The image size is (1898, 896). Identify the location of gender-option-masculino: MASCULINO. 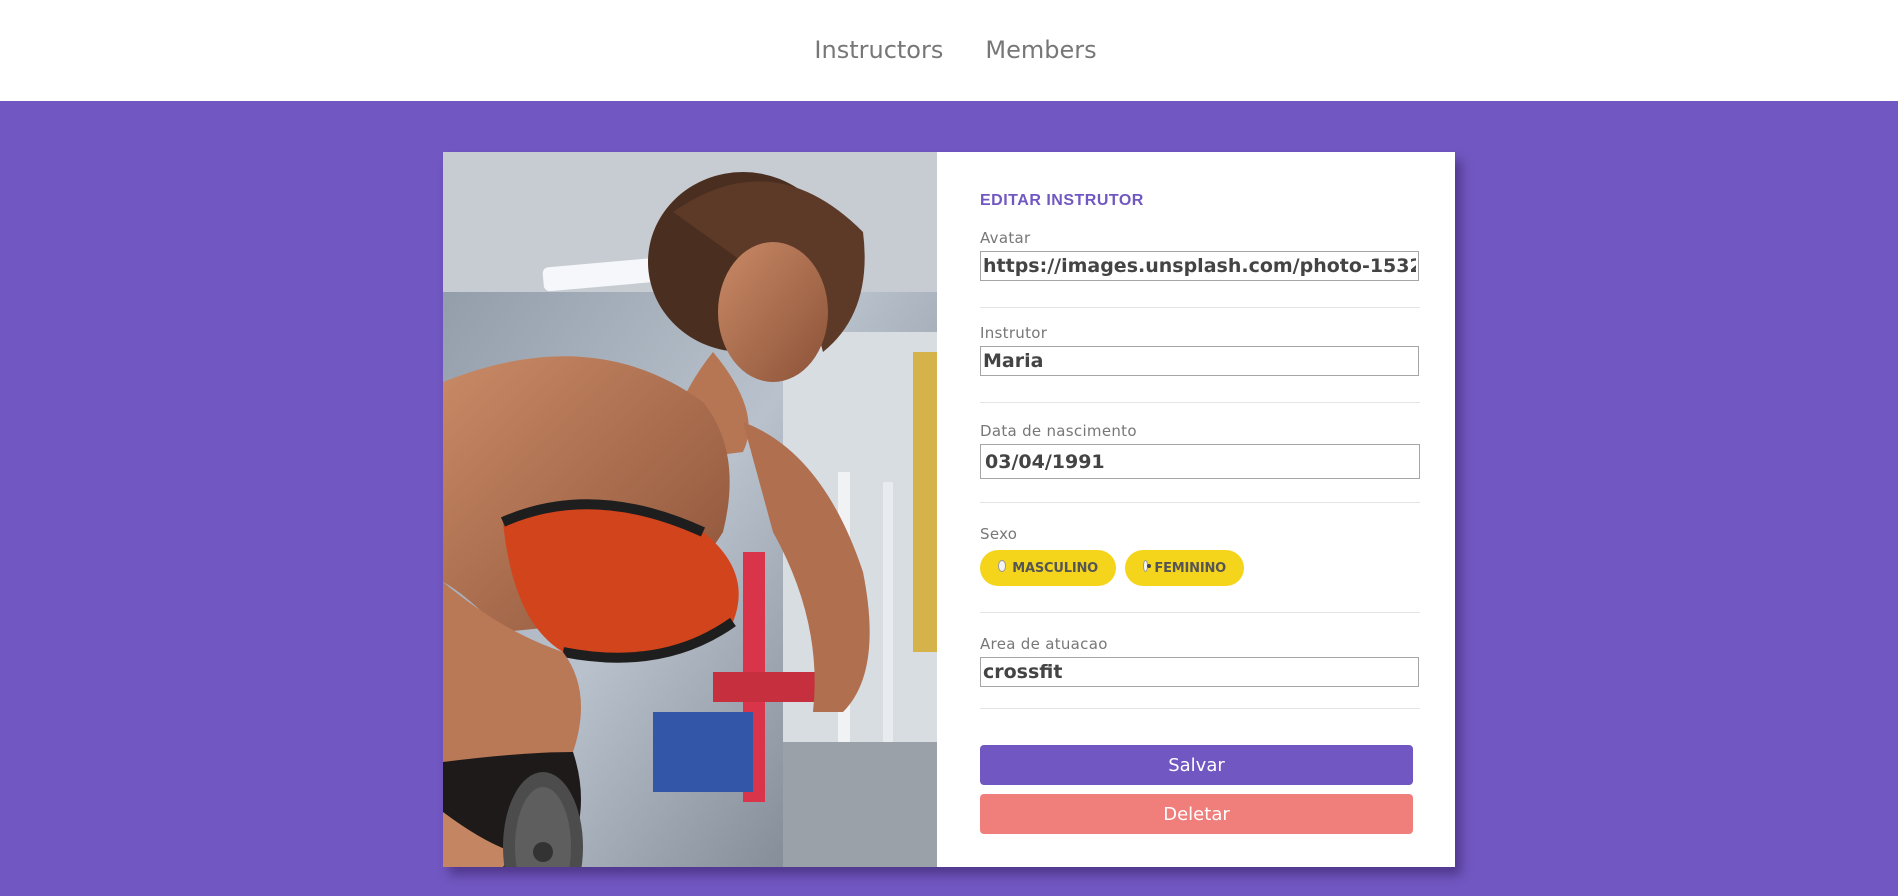
(1048, 568).